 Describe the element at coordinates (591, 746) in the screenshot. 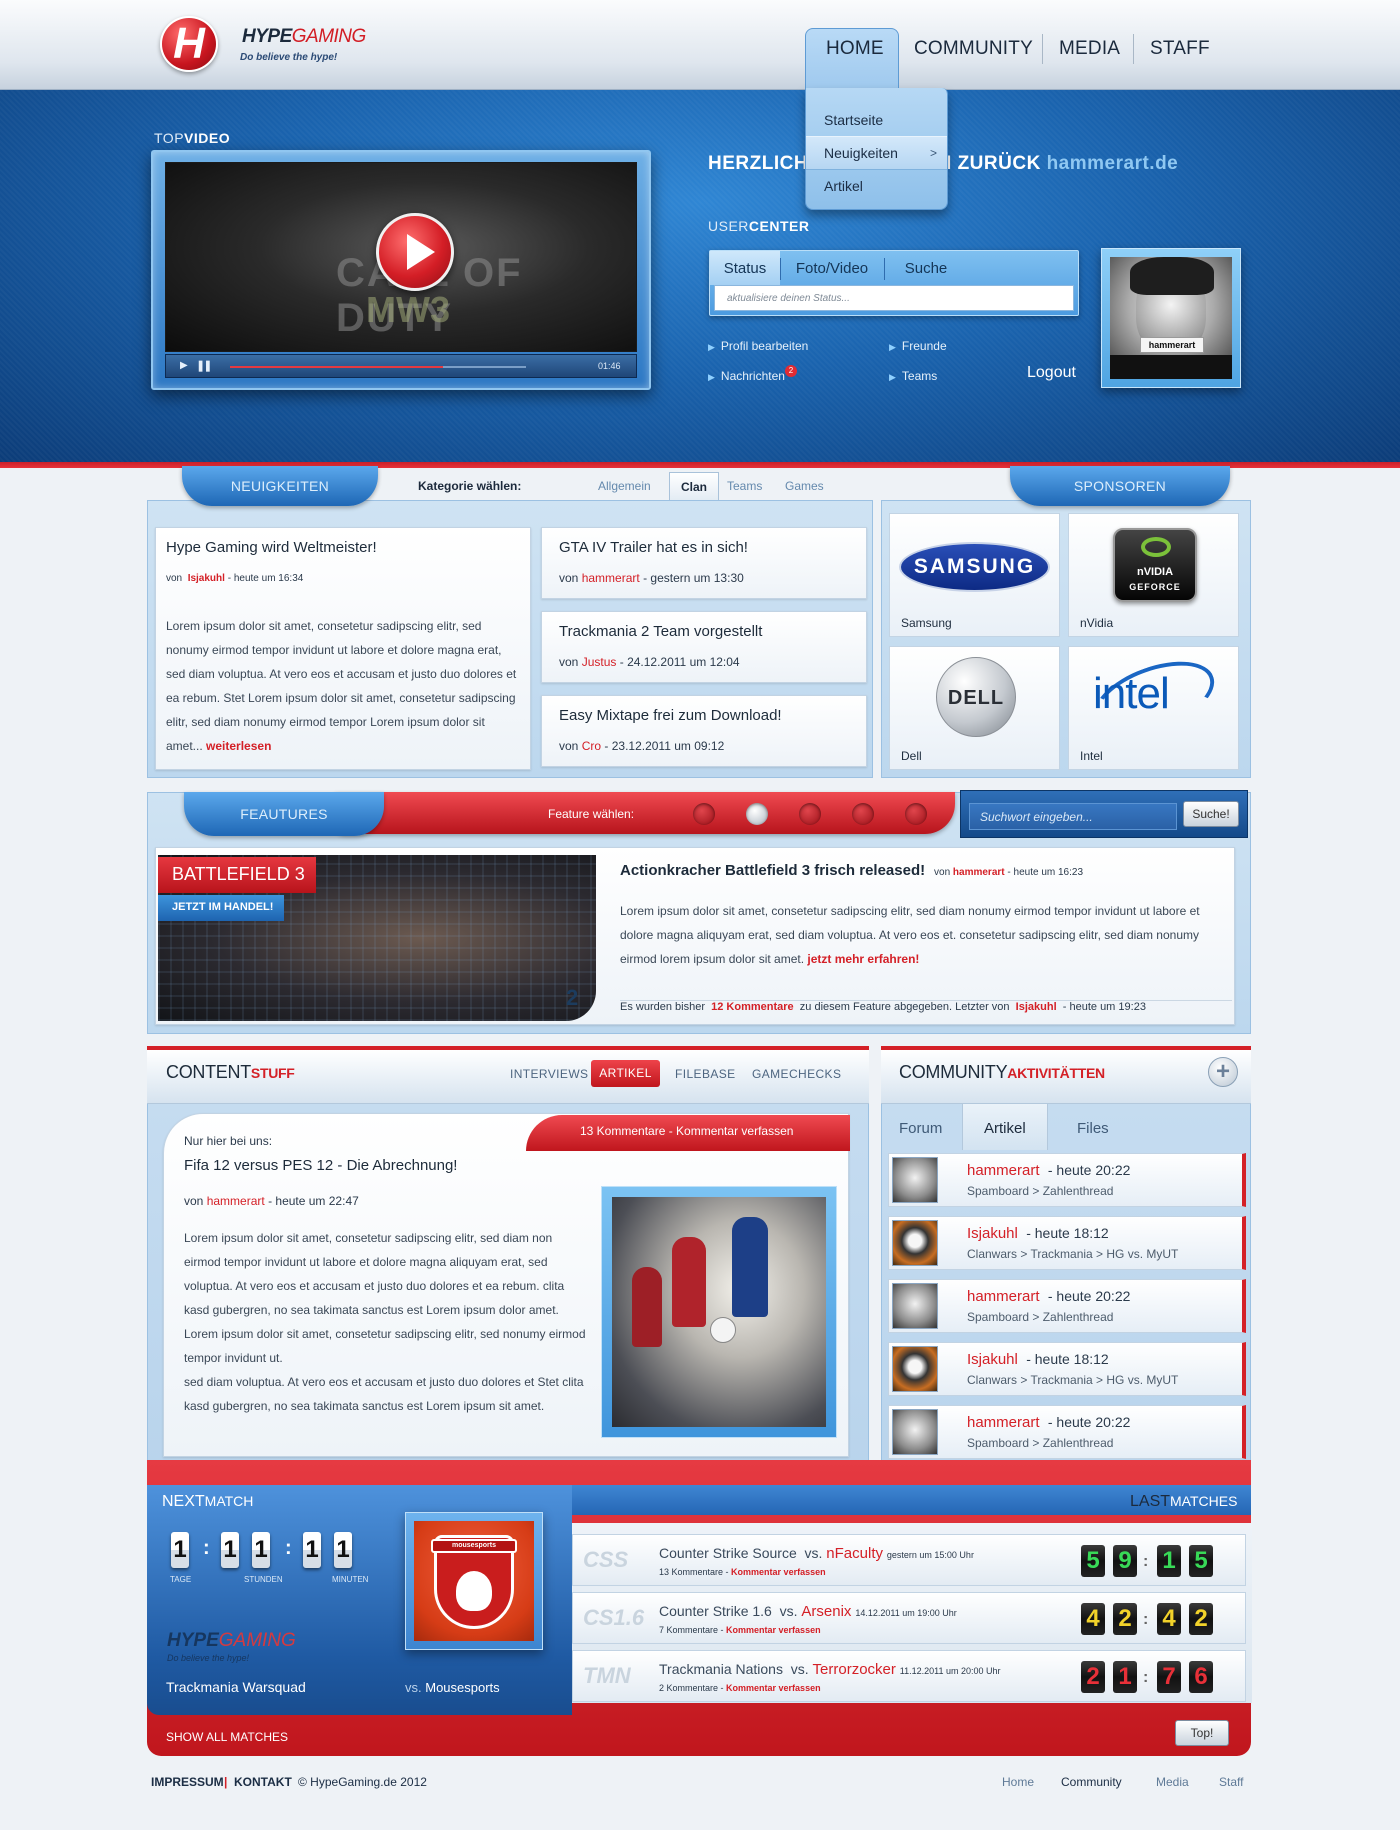

I see `news-item-user: Cro` at that location.